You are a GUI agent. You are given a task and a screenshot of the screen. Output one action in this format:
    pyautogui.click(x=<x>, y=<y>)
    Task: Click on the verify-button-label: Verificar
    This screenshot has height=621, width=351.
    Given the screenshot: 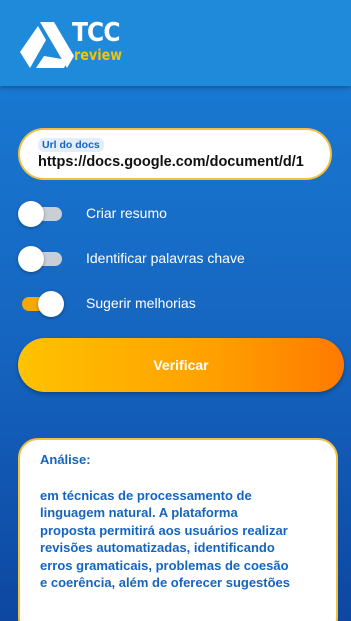 What is the action you would take?
    pyautogui.click(x=181, y=365)
    